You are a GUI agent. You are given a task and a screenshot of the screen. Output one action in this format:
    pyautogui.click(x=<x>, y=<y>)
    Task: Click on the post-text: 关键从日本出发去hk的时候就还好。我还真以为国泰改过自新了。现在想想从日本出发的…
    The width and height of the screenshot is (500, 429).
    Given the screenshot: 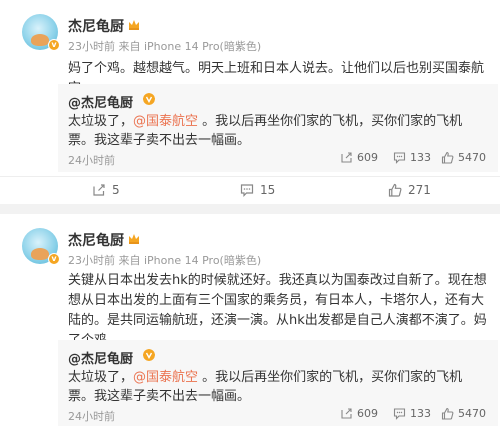 What is the action you would take?
    pyautogui.click(x=277, y=310)
    